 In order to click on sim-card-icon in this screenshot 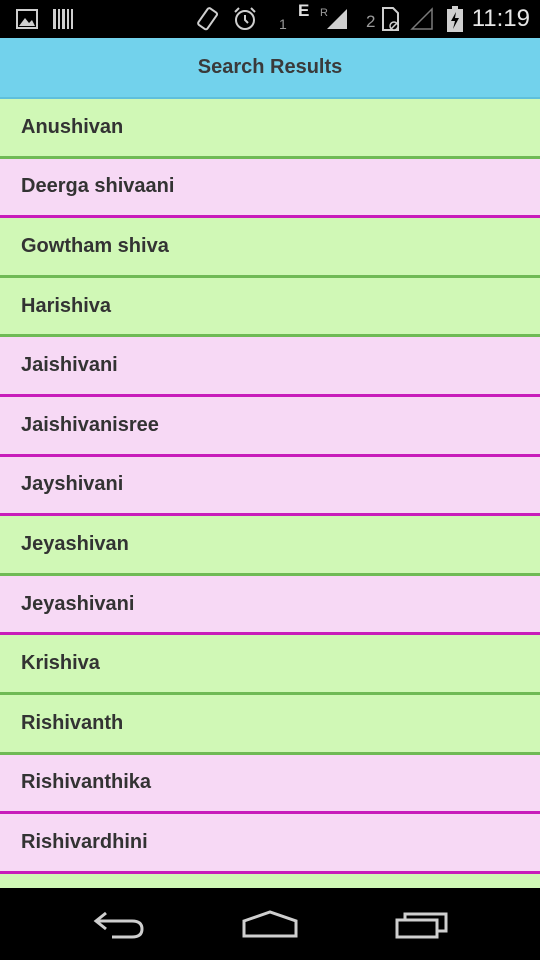, I will do `click(391, 19)`.